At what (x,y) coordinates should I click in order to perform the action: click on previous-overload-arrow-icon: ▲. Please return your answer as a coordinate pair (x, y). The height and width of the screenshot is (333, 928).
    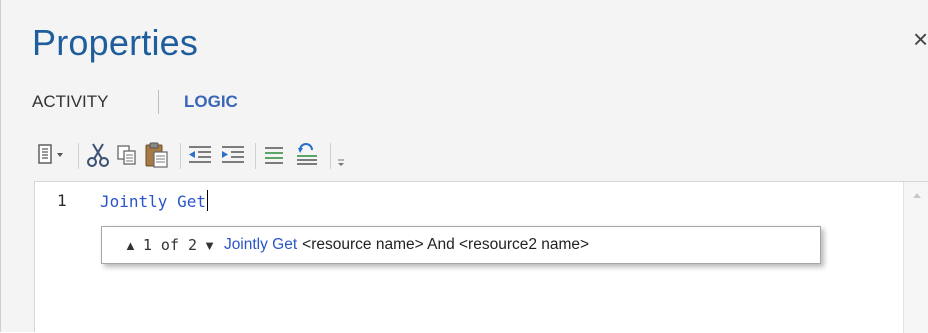
    Looking at the image, I should click on (130, 245).